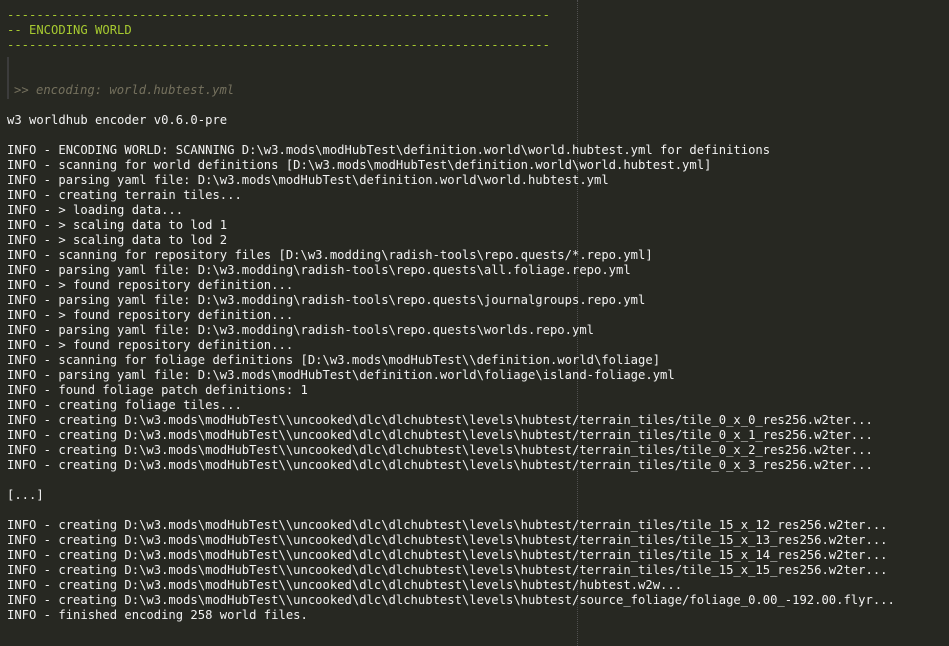 Image resolution: width=949 pixels, height=646 pixels. Describe the element at coordinates (117, 225) in the screenshot. I see `log-line: INFO - > scaling data to lod 1` at that location.